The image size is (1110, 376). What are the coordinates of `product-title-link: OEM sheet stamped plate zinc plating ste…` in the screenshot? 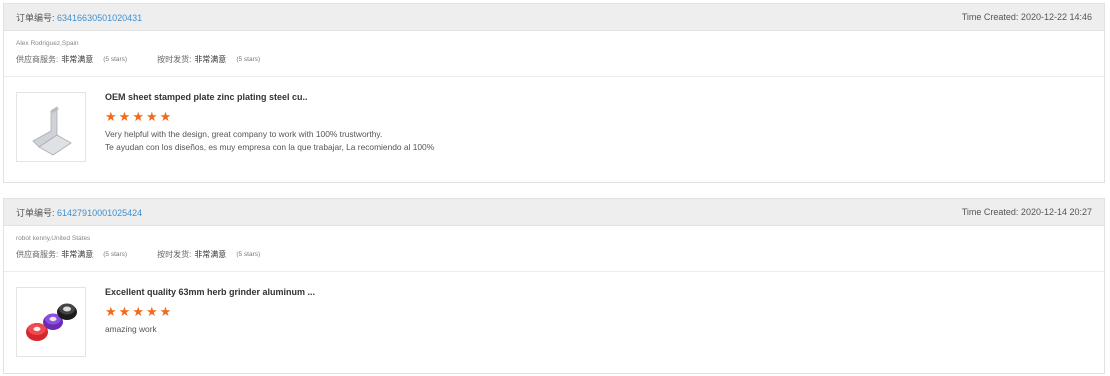 It's located at (269, 97).